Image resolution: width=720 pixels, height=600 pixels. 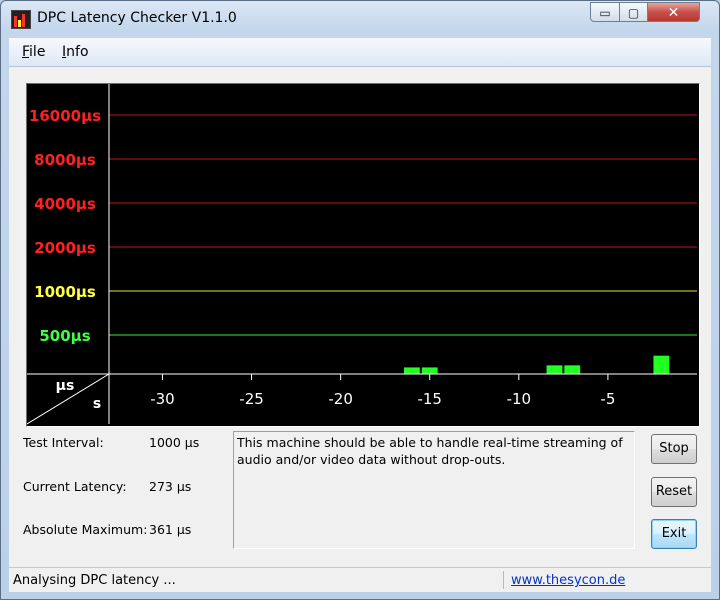 I want to click on x-tick-label: -20, so click(x=340, y=399).